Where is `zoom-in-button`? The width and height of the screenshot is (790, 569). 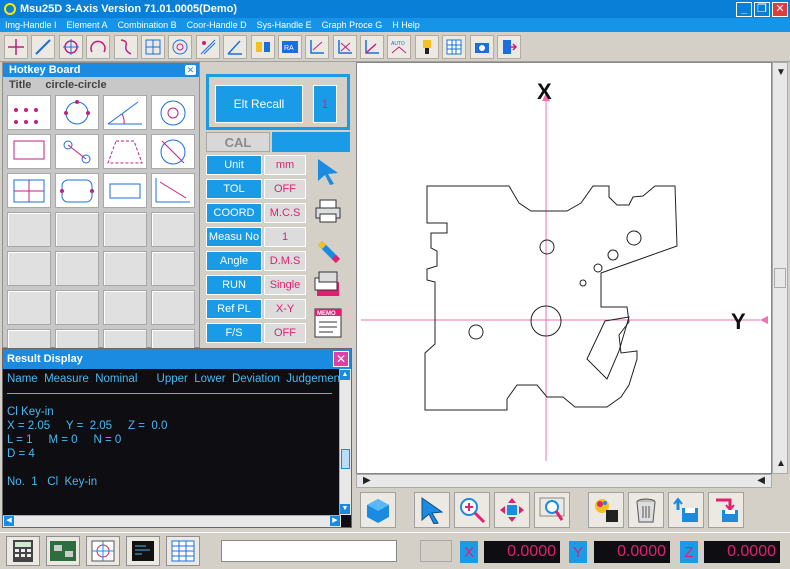 zoom-in-button is located at coordinates (472, 510).